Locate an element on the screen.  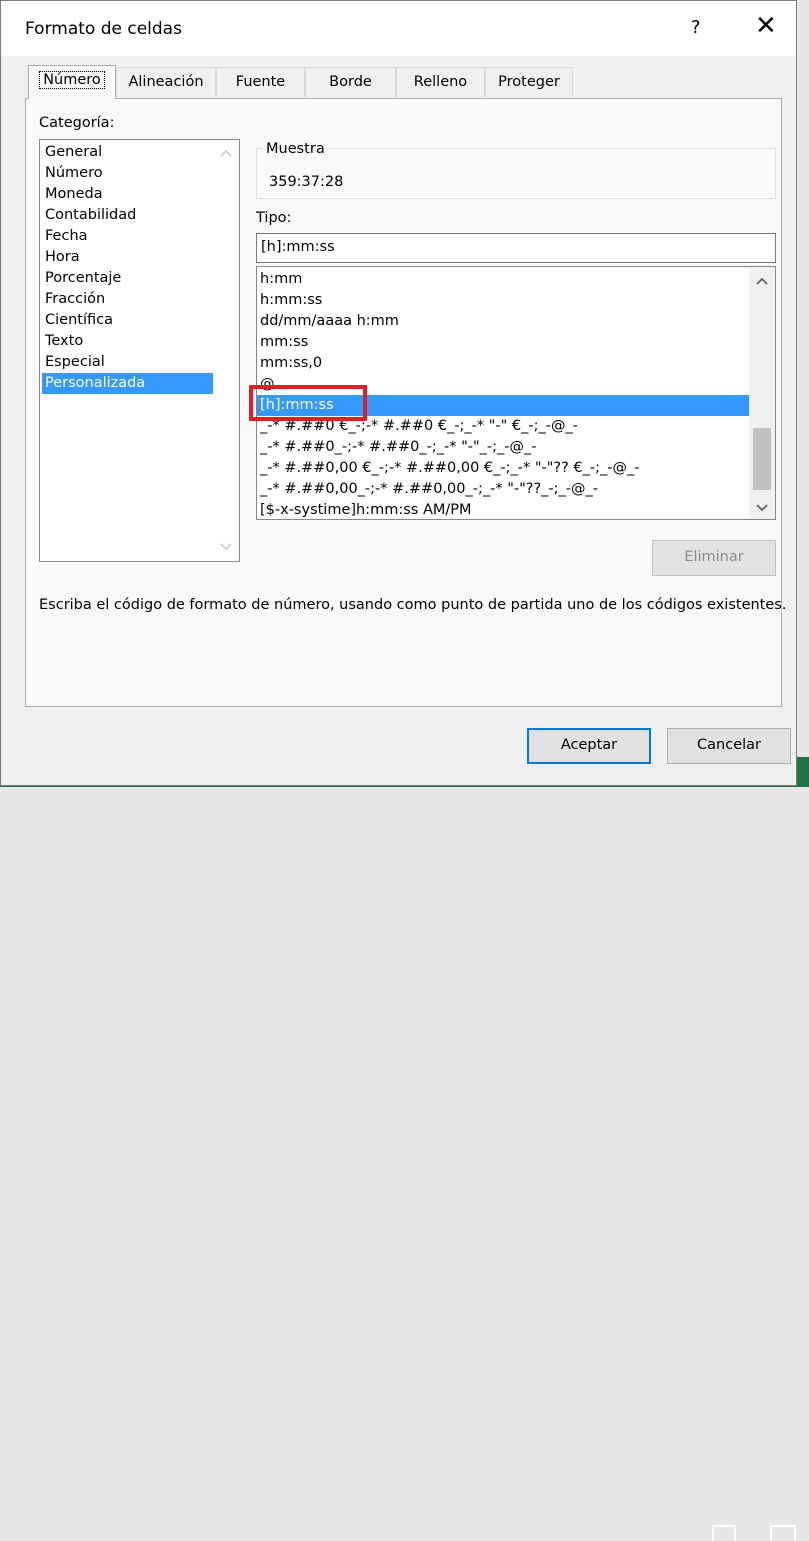
type-item: h:mm:ss is located at coordinates (503, 300).